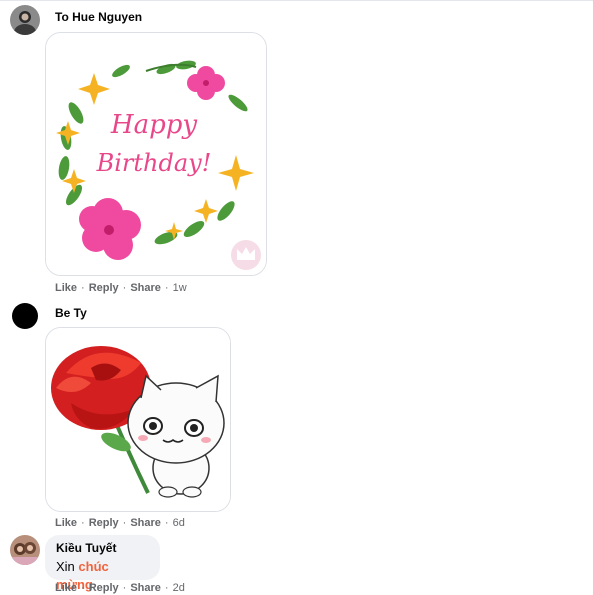 Image resolution: width=593 pixels, height=595 pixels. What do you see at coordinates (296, 0) in the screenshot?
I see `top-divider` at bounding box center [296, 0].